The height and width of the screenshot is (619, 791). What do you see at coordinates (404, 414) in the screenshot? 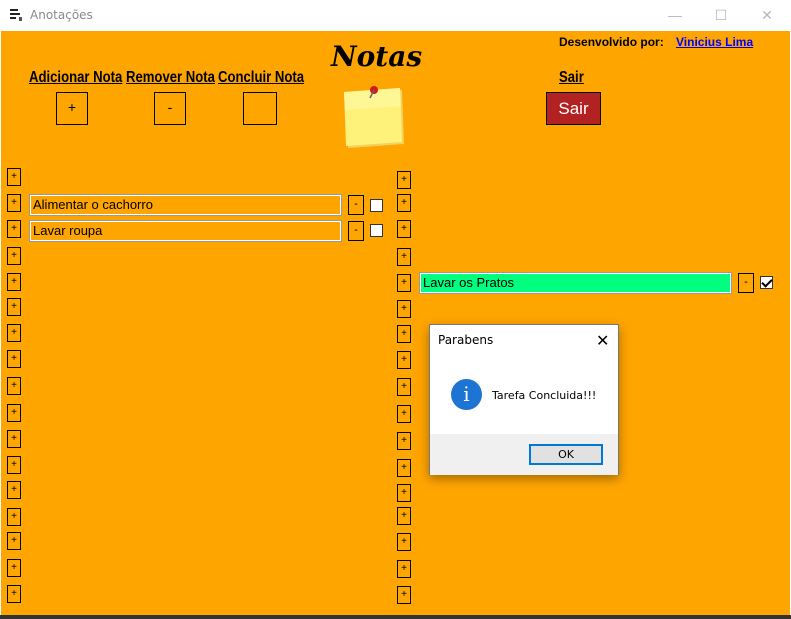
I see `right-add-row-10-button: +` at bounding box center [404, 414].